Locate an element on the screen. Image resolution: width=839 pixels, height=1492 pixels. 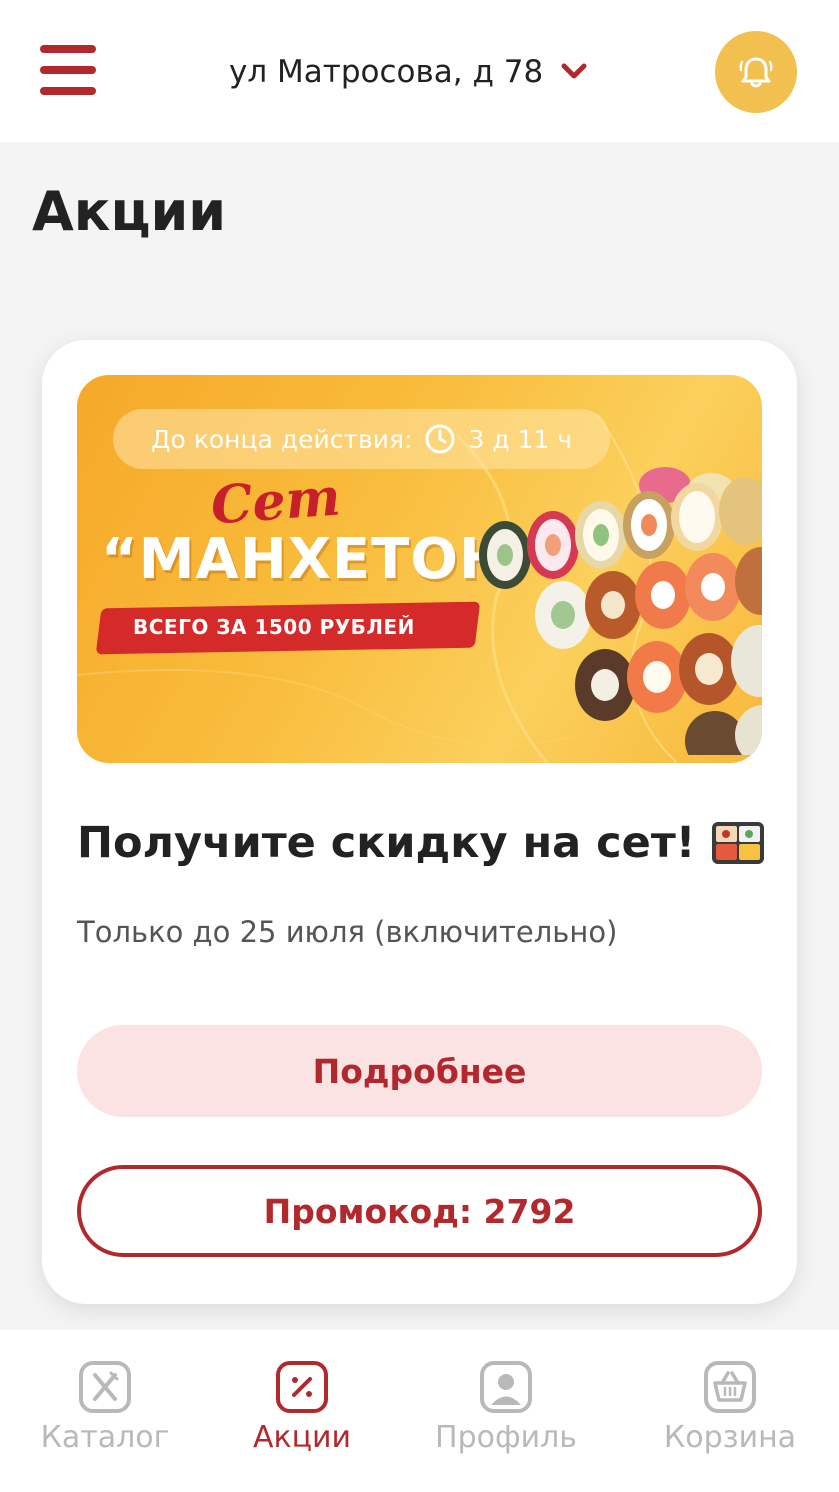
discount-icon is located at coordinates (302, 1387).